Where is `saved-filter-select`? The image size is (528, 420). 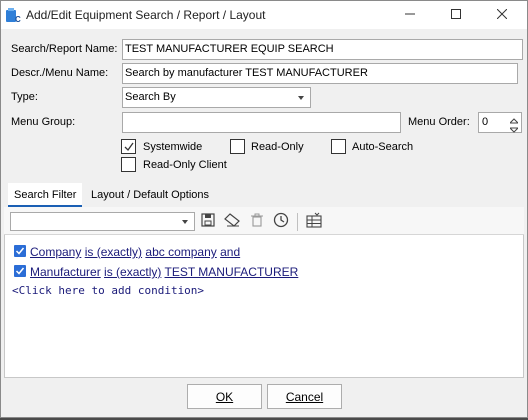
saved-filter-select is located at coordinates (102, 221).